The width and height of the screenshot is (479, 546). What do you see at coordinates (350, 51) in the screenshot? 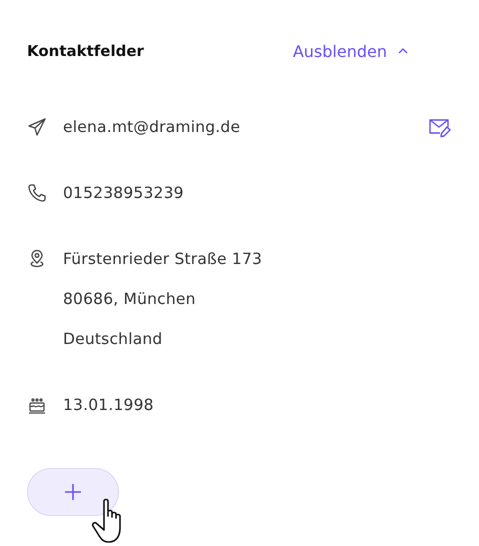
I see `hide-toggle: Ausblenden` at bounding box center [350, 51].